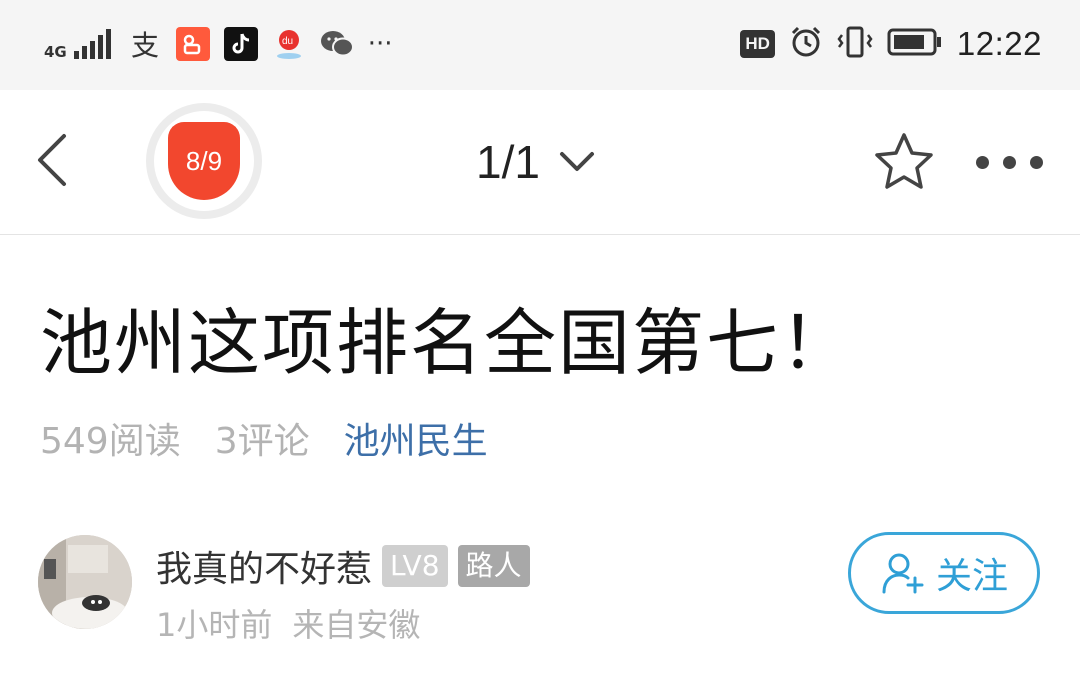 This screenshot has width=1080, height=692. Describe the element at coordinates (356, 625) in the screenshot. I see `post-location: 来自安徽` at that location.